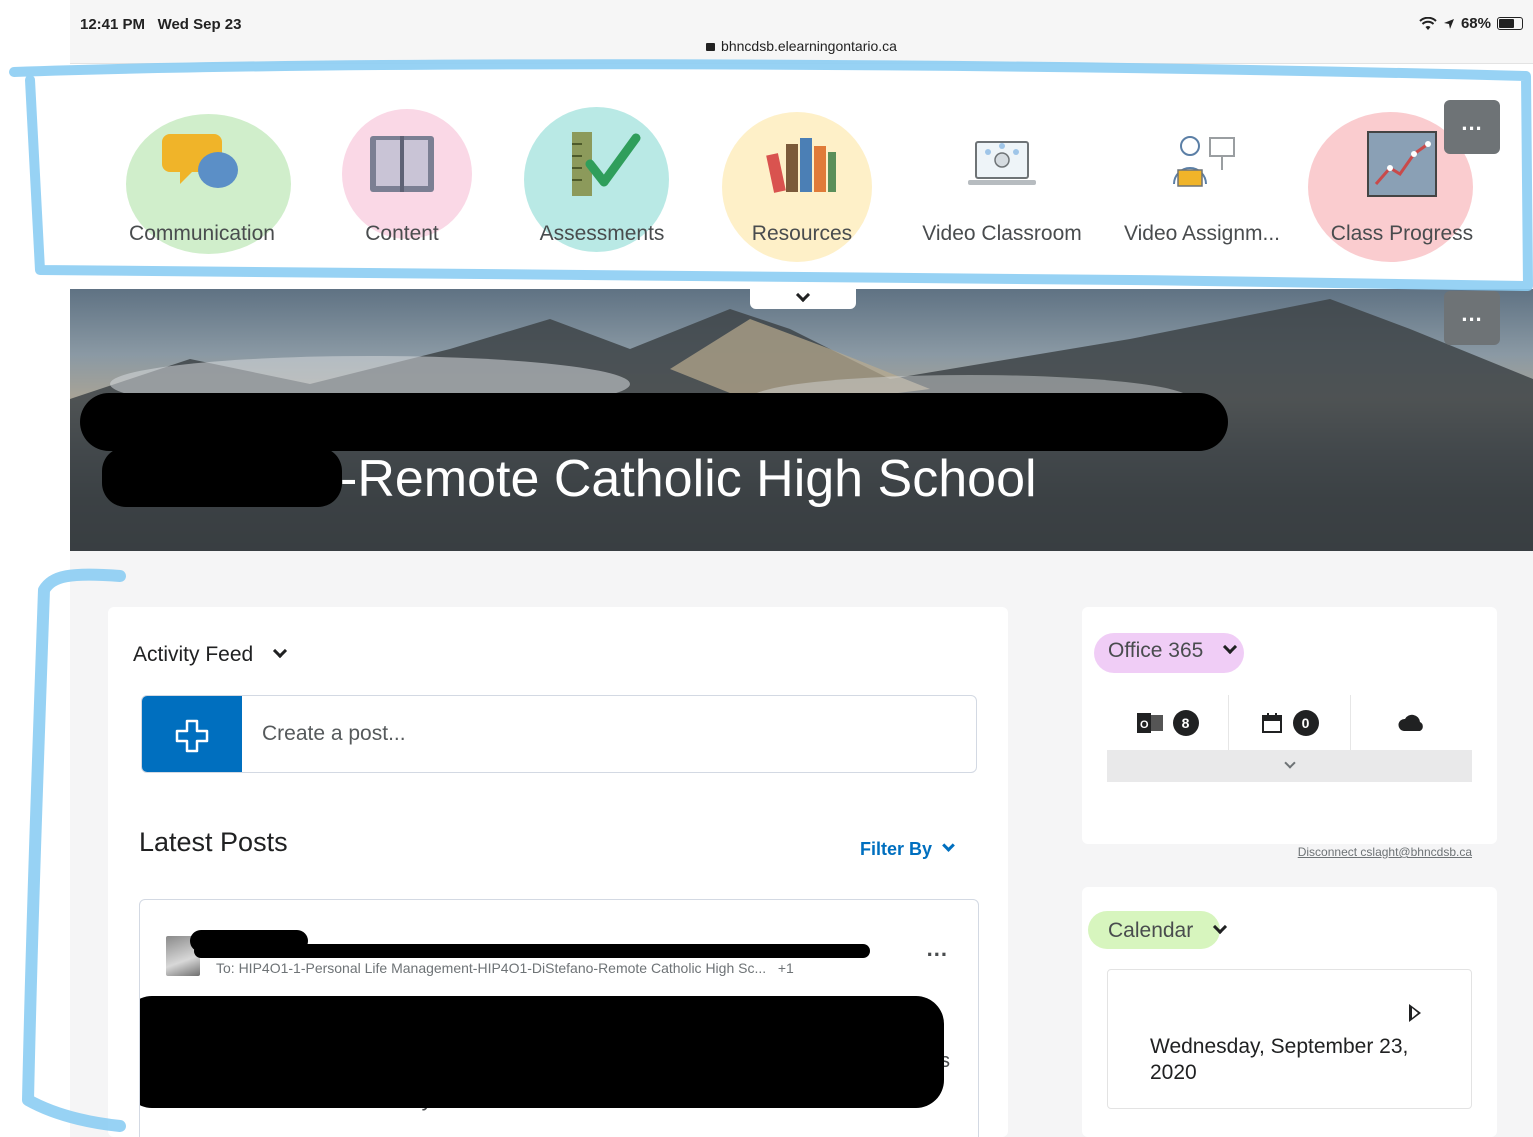 This screenshot has width=1533, height=1137. I want to click on left-margin, so click(35, 568).